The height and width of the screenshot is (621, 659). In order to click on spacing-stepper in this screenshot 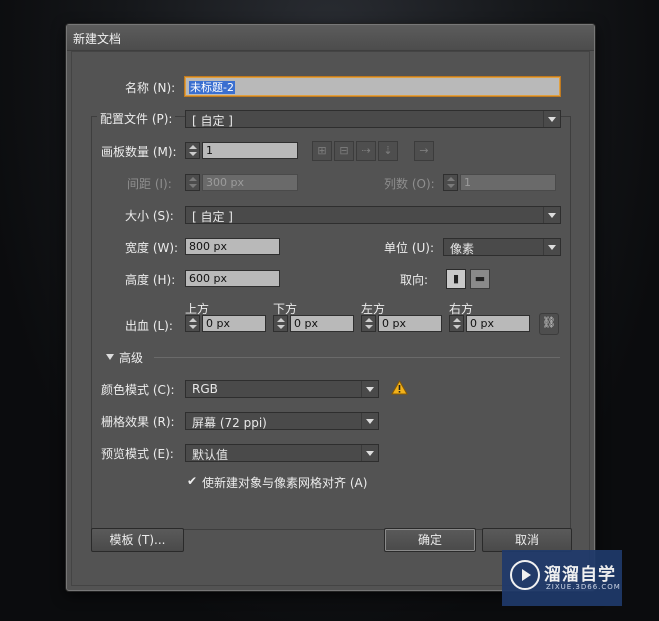, I will do `click(192, 182)`.